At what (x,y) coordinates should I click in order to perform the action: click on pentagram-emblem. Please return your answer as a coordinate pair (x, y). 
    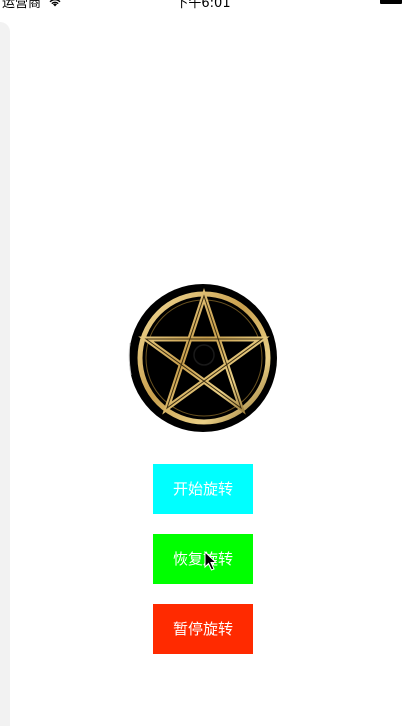
    Looking at the image, I should click on (203, 358).